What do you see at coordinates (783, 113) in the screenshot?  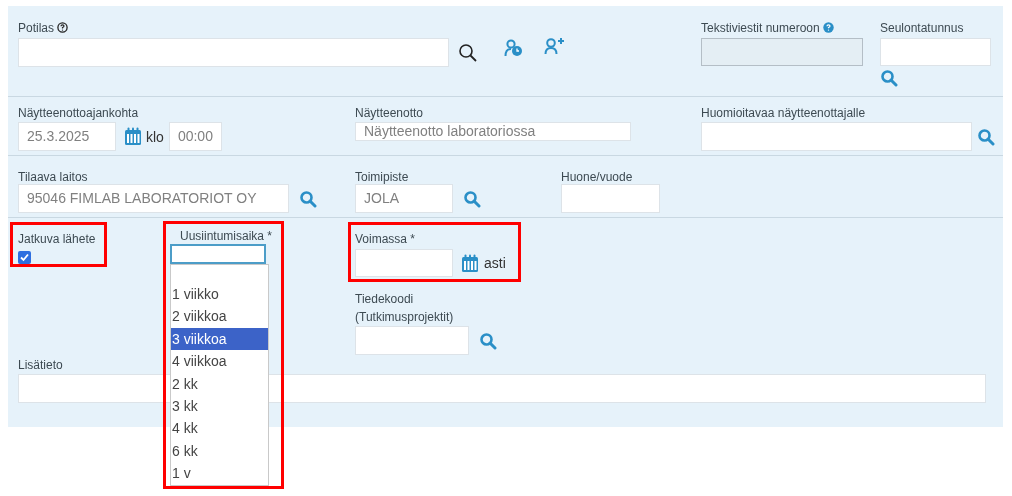 I see `field-label: Huomioitavaa näytteenottajalle` at bounding box center [783, 113].